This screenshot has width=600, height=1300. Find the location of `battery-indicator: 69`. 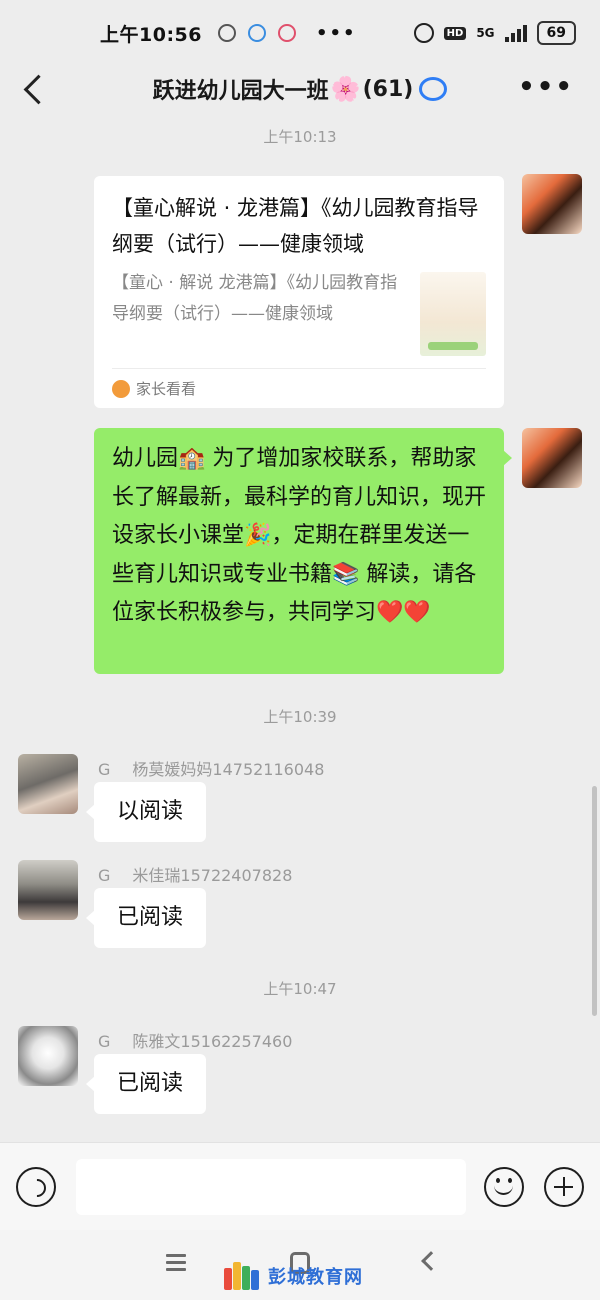

battery-indicator: 69 is located at coordinates (556, 33).